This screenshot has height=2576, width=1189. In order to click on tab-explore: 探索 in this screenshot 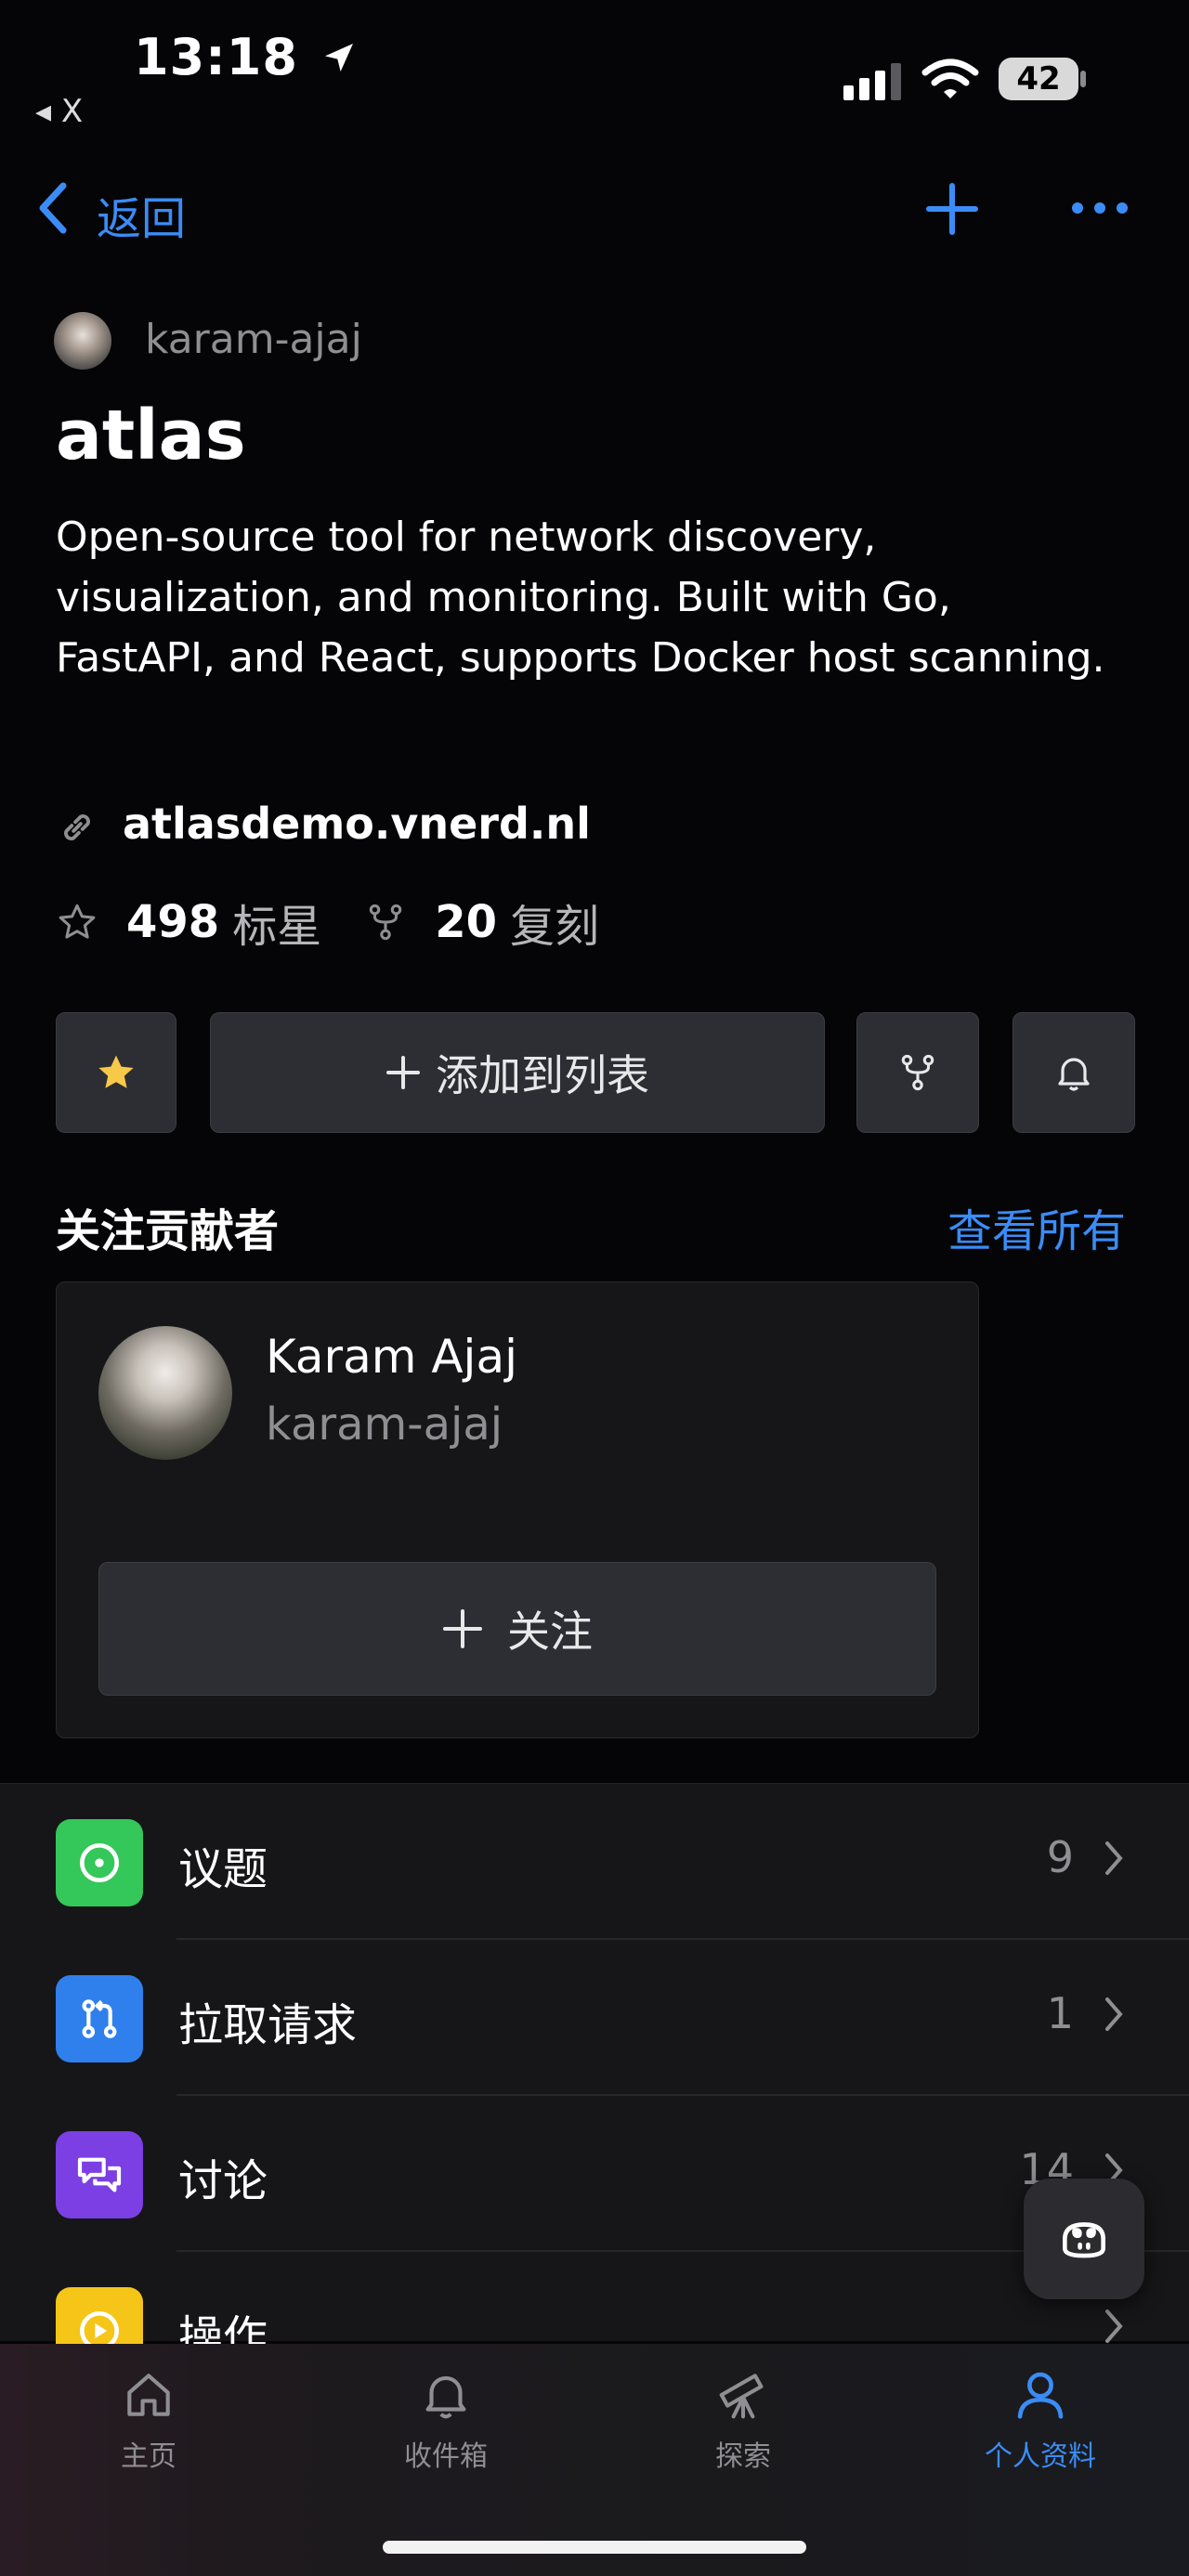, I will do `click(743, 2420)`.